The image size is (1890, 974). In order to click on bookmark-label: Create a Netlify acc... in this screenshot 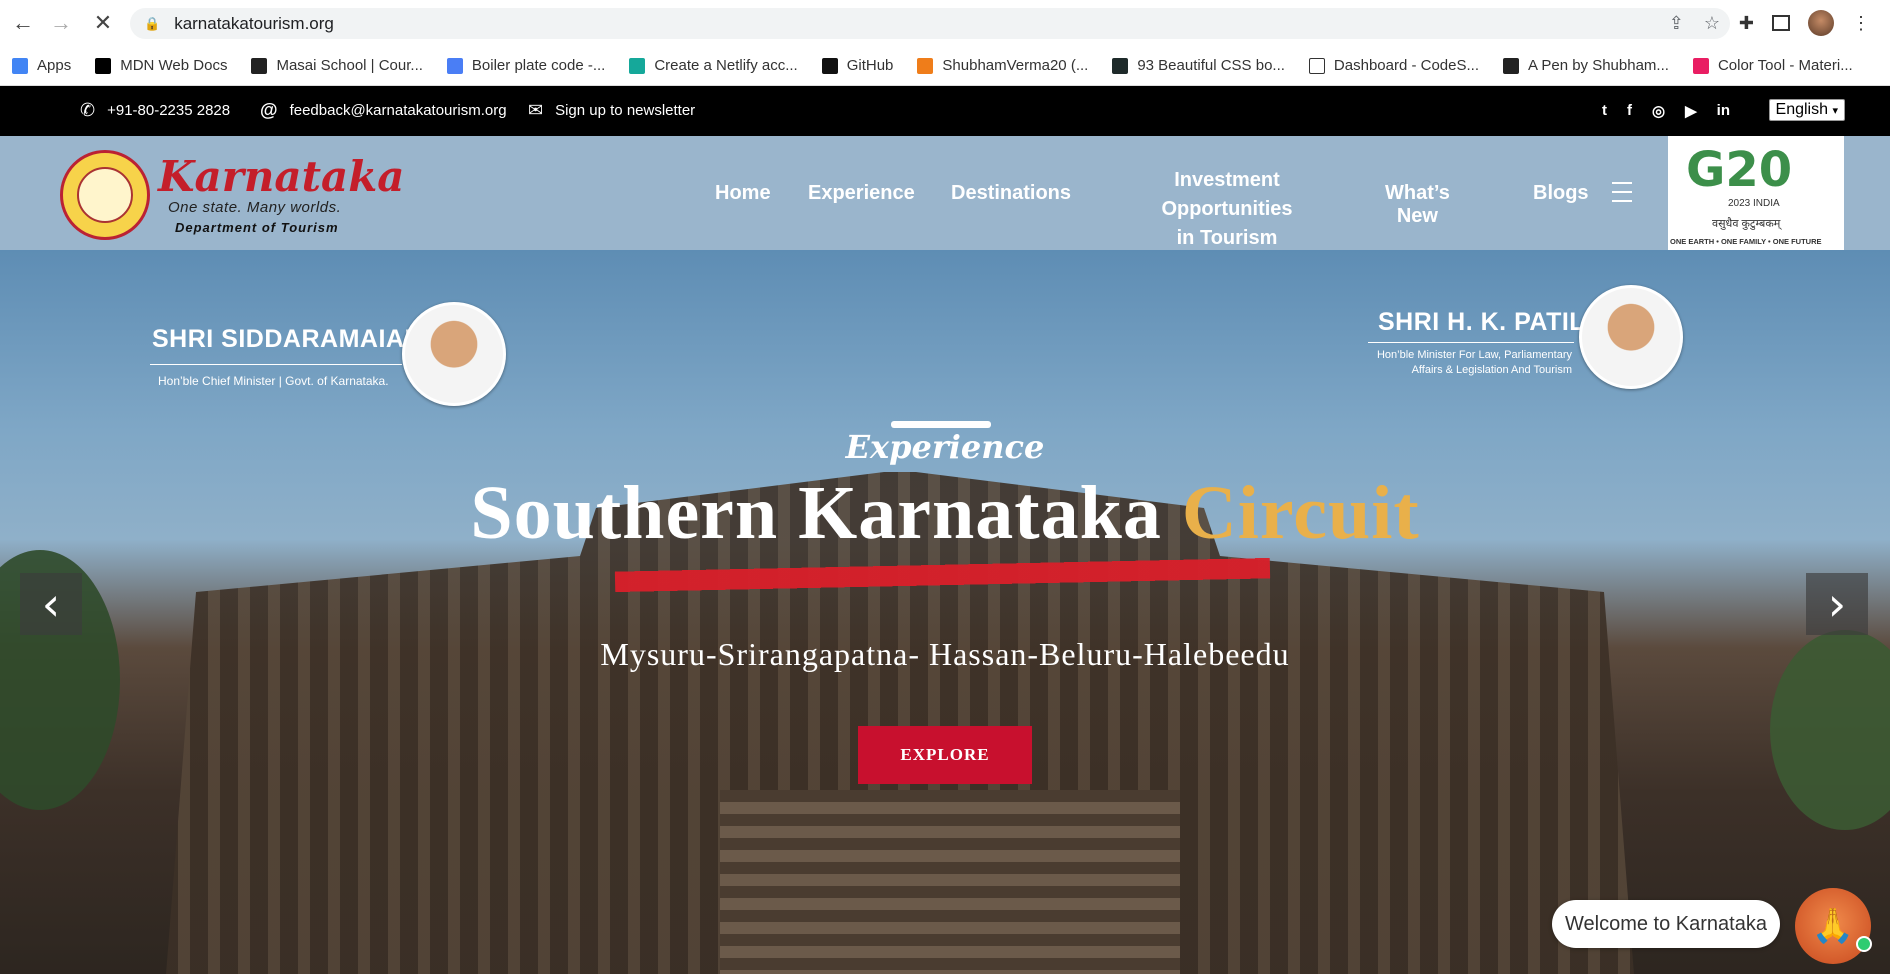, I will do `click(726, 65)`.